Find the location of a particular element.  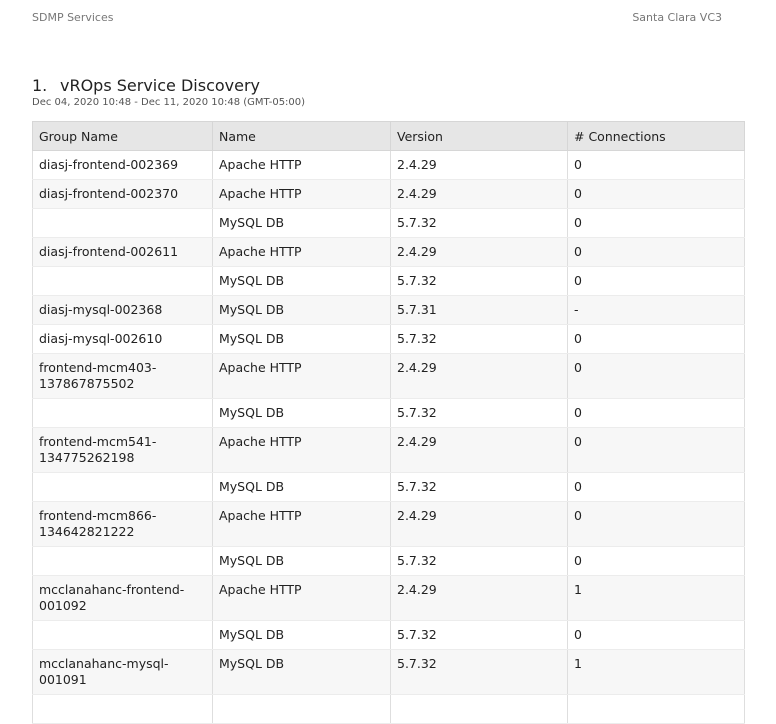

group-name-cell: frontend-mcm866-134642821222 is located at coordinates (122, 524).